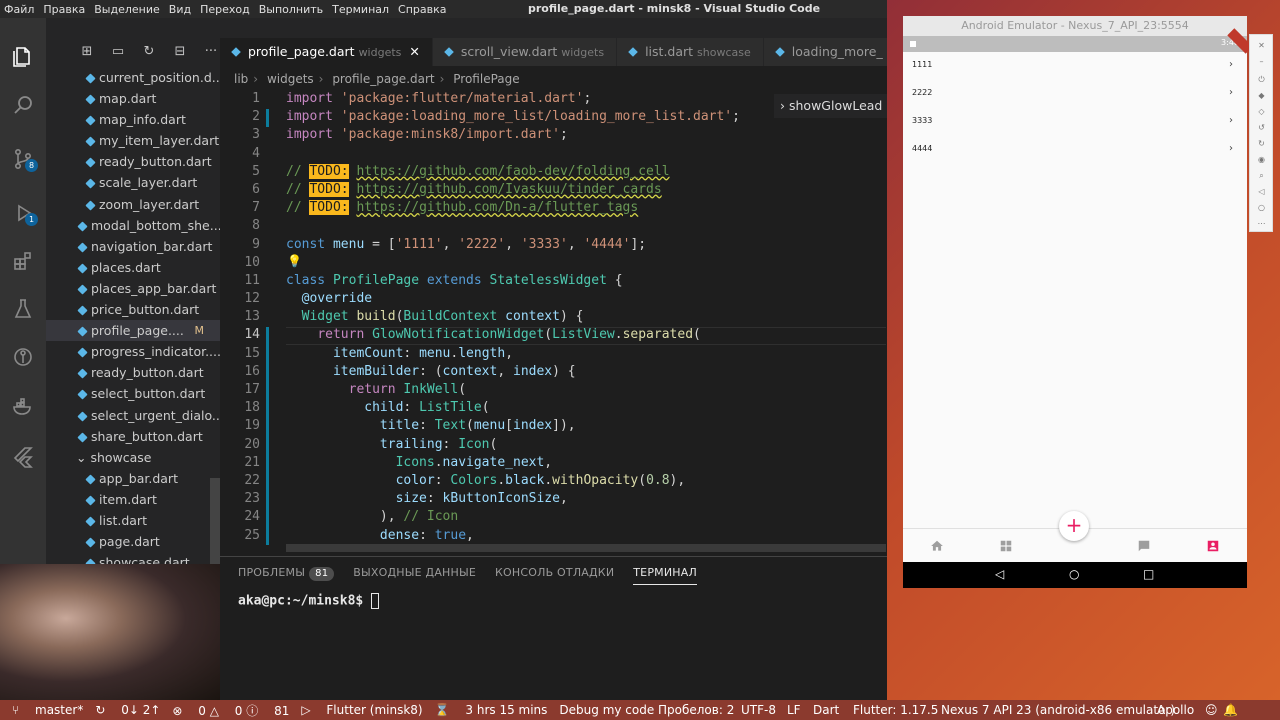 The width and height of the screenshot is (1280, 720). Describe the element at coordinates (696, 710) in the screenshot. I see `indent-item: Пробелов: 2` at that location.